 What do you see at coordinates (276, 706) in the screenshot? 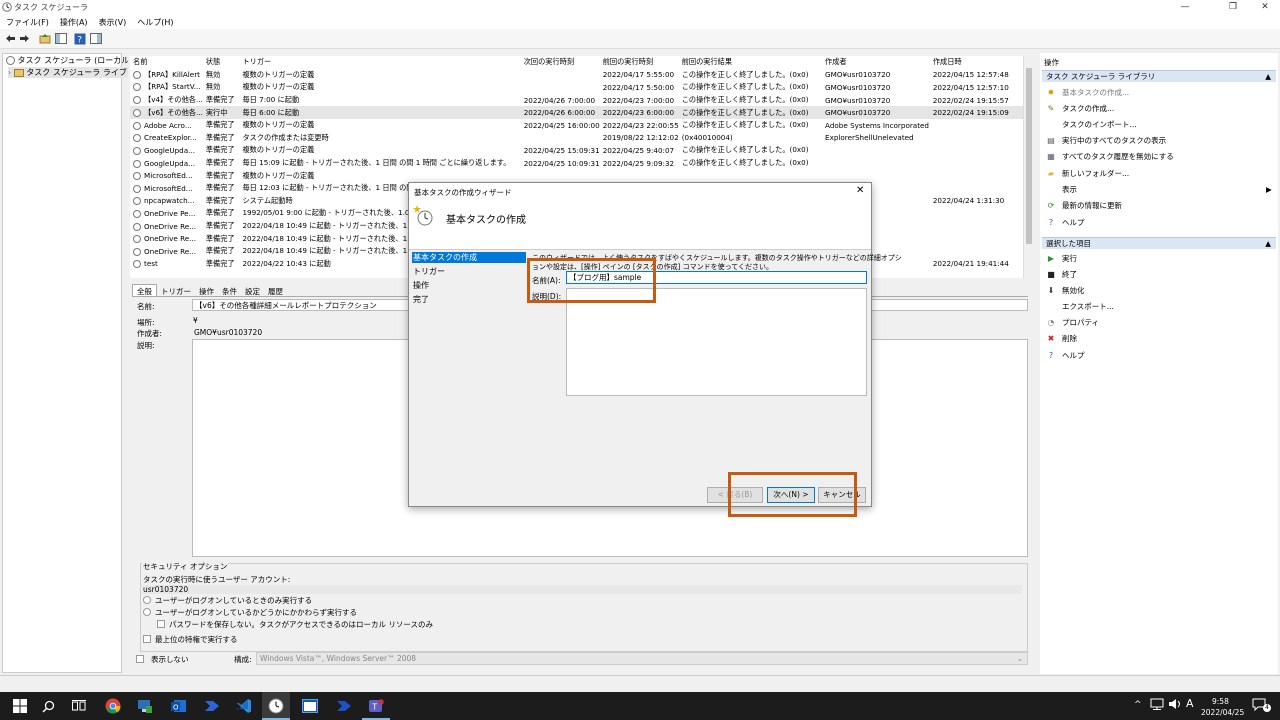
I see `task-scheduler-taskbar-icon` at bounding box center [276, 706].